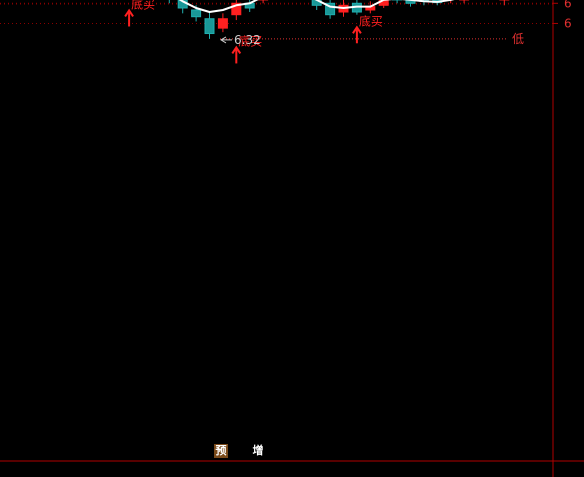 This screenshot has height=477, width=584. I want to click on ma-white, so click(316, 6).